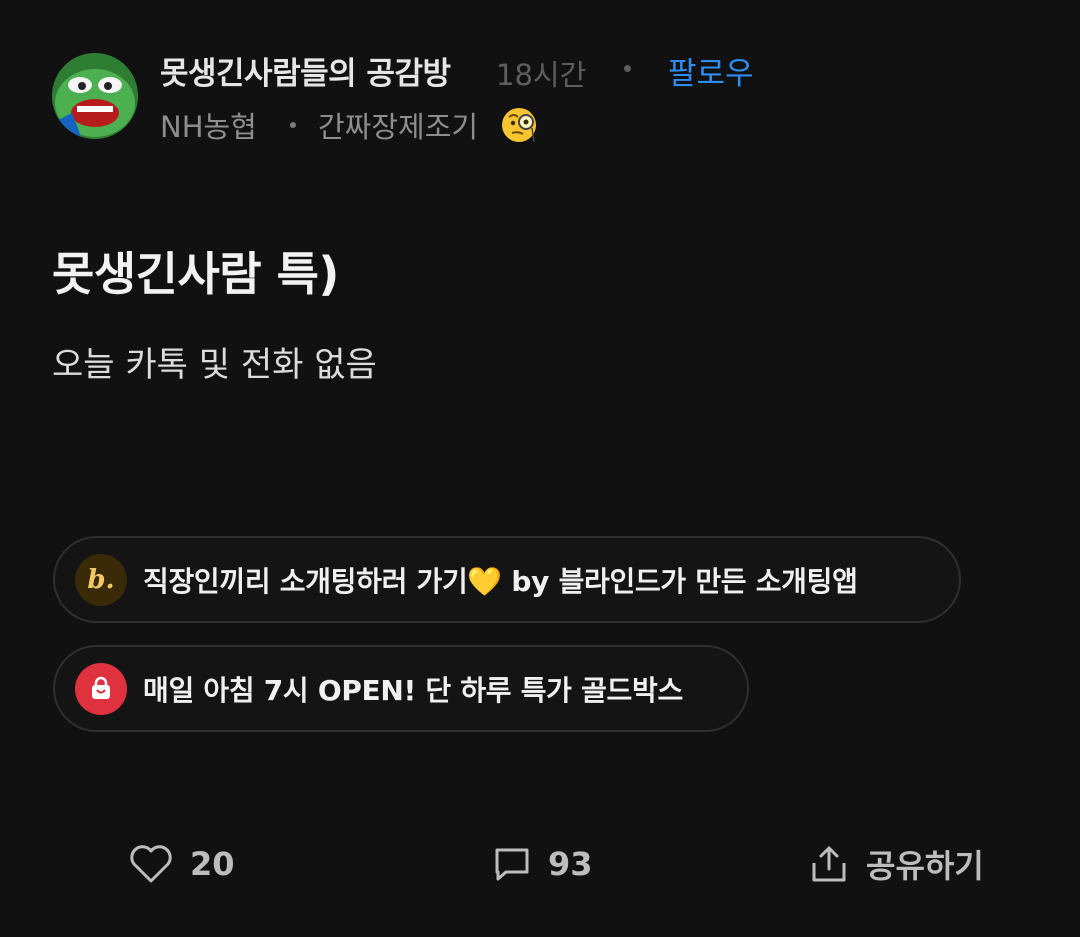  What do you see at coordinates (711, 70) in the screenshot?
I see `follow-button: 팔로우` at bounding box center [711, 70].